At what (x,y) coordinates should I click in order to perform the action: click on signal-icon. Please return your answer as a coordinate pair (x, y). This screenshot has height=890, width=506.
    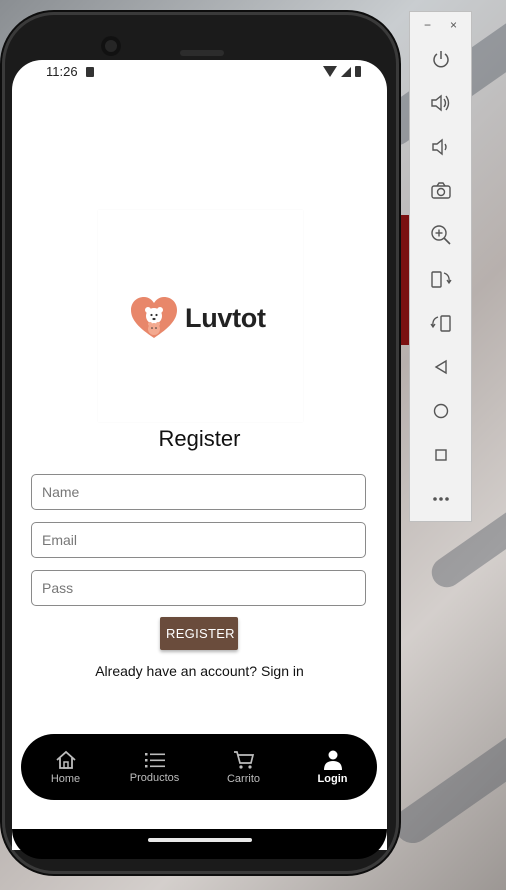
    Looking at the image, I should click on (346, 71).